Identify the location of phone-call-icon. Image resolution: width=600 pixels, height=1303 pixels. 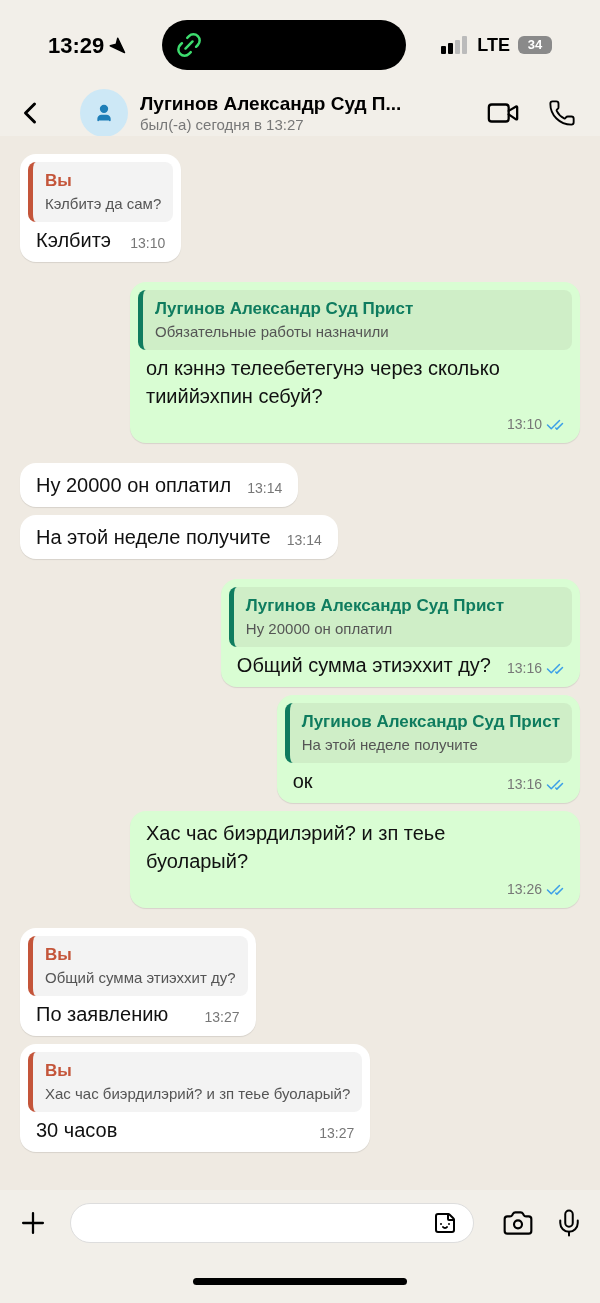
(562, 113).